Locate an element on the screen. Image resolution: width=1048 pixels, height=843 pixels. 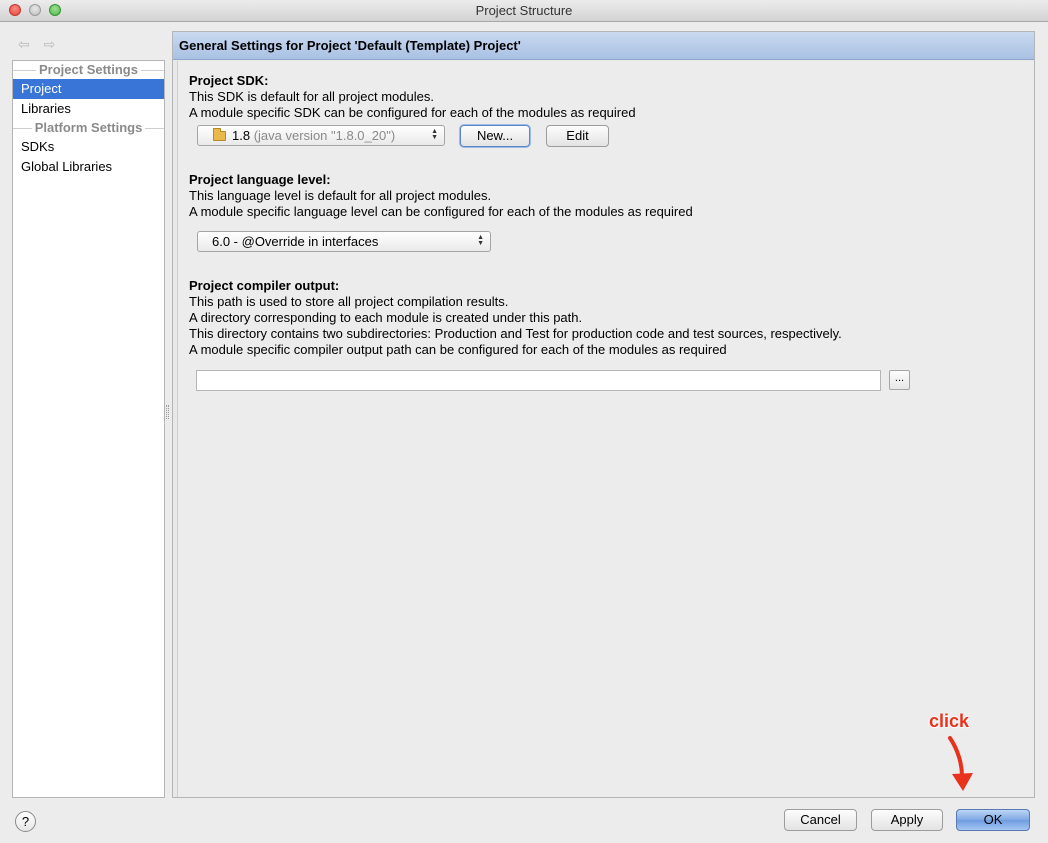
sidebar-item-global-libraries: Global Libraries is located at coordinates (88, 167).